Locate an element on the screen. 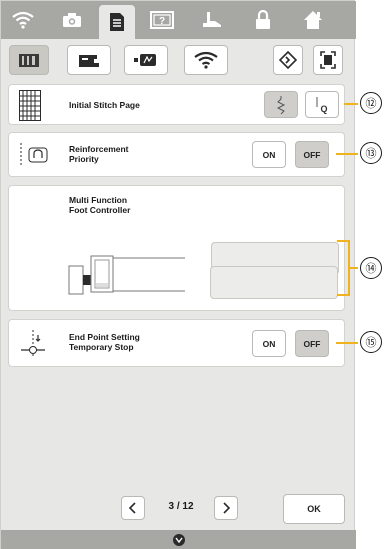  q-stitch-option: Q is located at coordinates (322, 104).